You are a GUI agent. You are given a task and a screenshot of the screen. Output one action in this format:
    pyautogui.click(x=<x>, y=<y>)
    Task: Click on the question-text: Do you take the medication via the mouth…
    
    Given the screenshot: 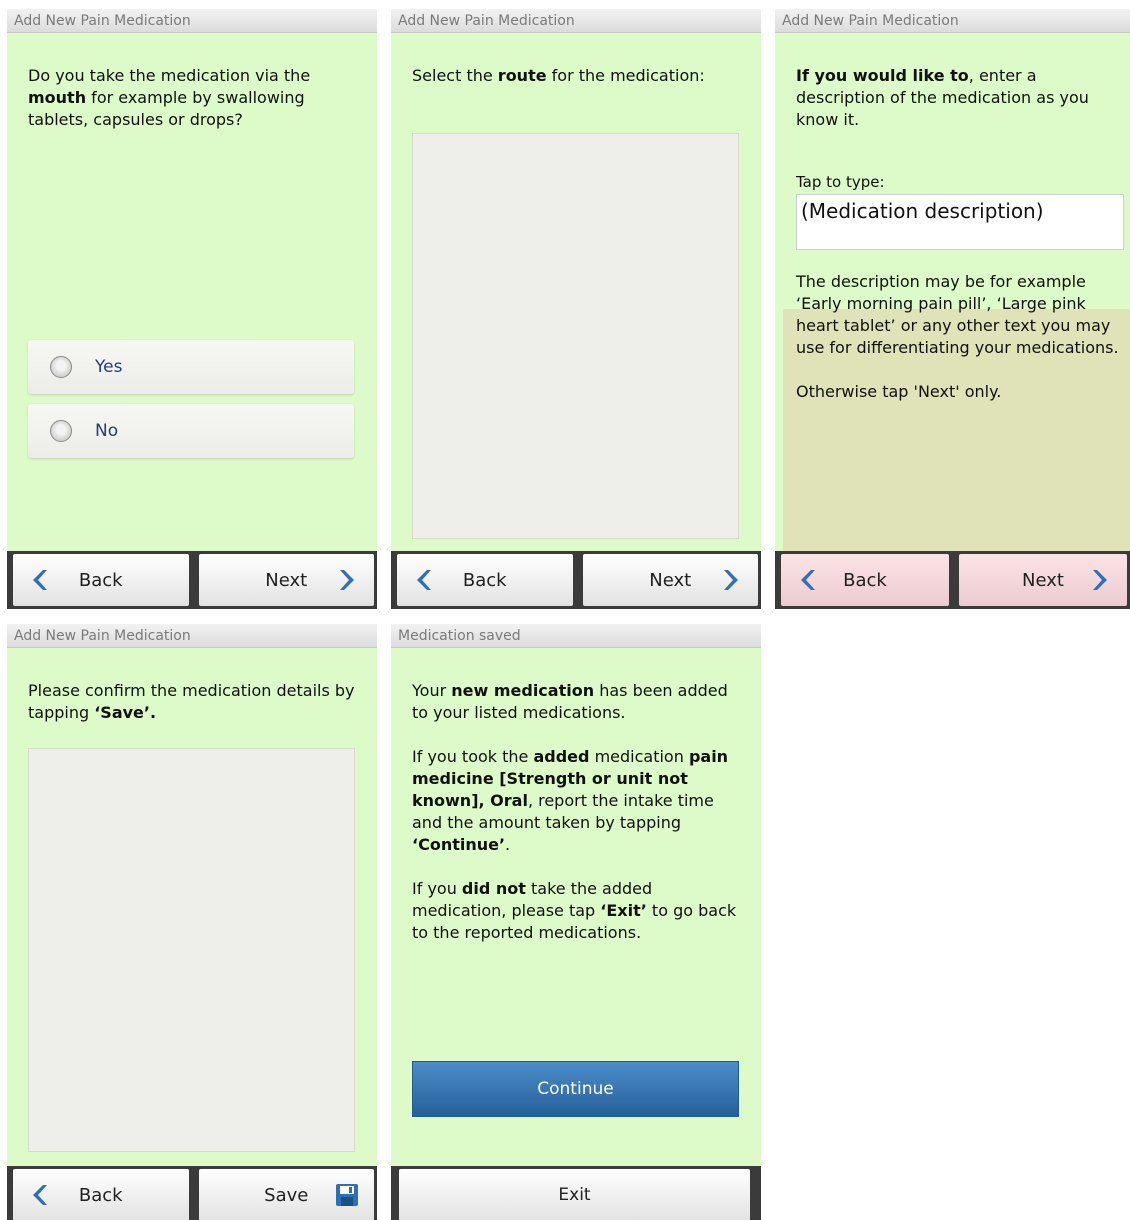 What is the action you would take?
    pyautogui.click(x=169, y=97)
    